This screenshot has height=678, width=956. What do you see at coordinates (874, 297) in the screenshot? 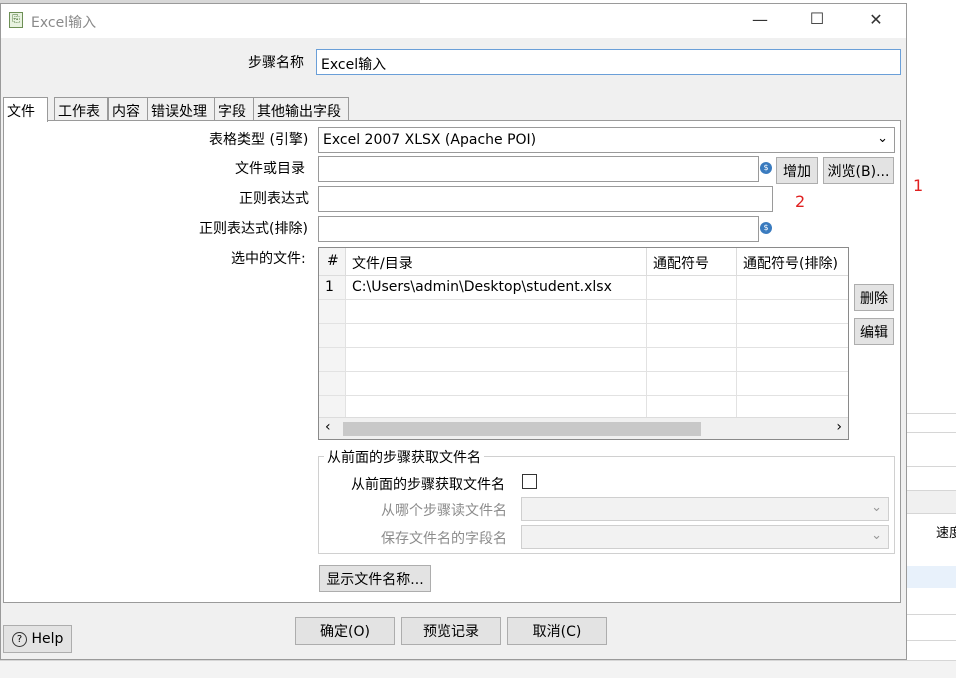
I see `delete-button: 删除` at bounding box center [874, 297].